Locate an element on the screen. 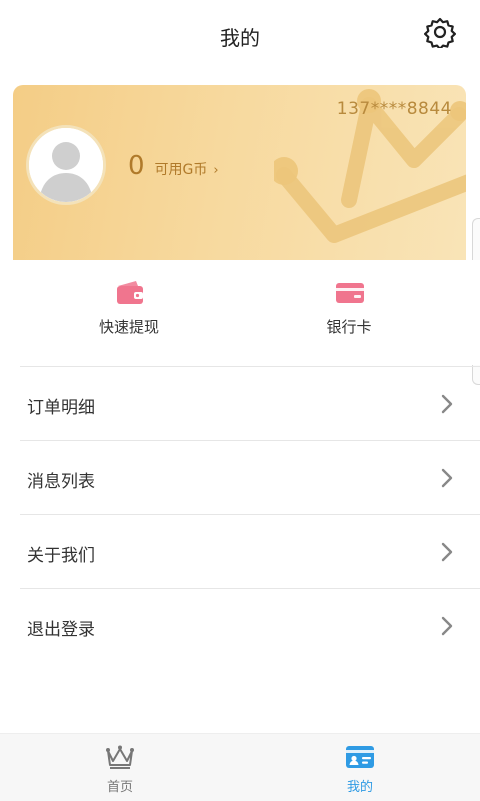 The image size is (480, 801). avatar is located at coordinates (66, 165).